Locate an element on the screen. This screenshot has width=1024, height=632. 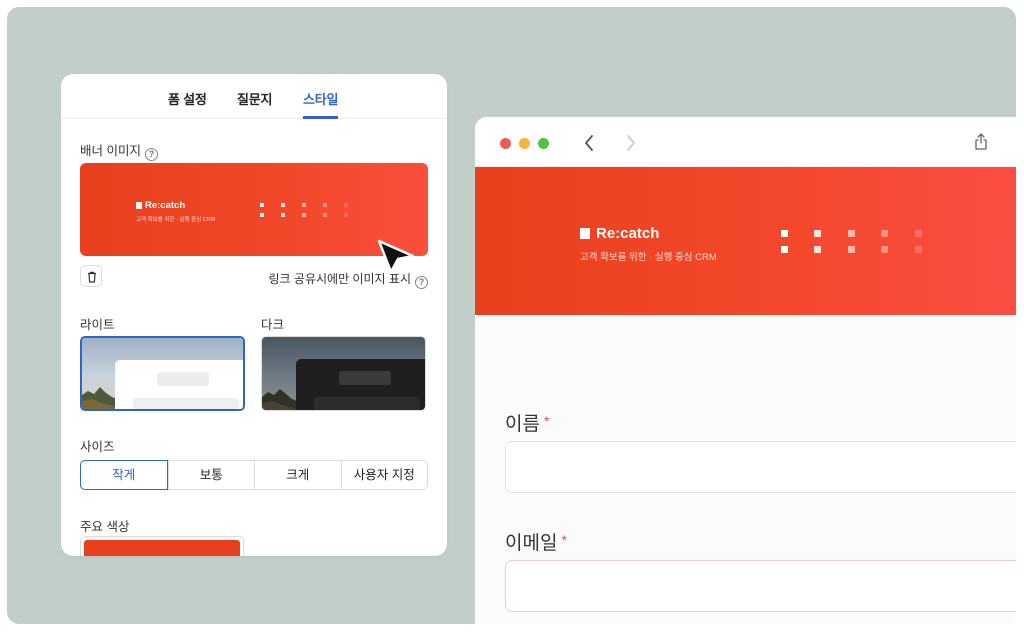
window-close-button is located at coordinates (505, 143).